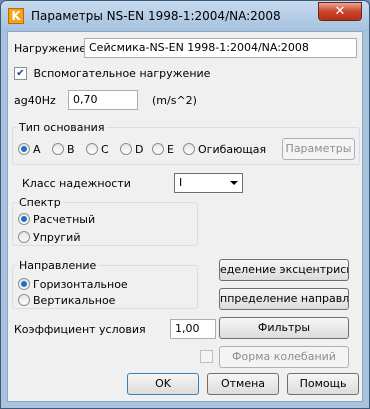 This screenshot has height=409, width=370. What do you see at coordinates (35, 100) in the screenshot?
I see `ag-label: ag40Hz` at bounding box center [35, 100].